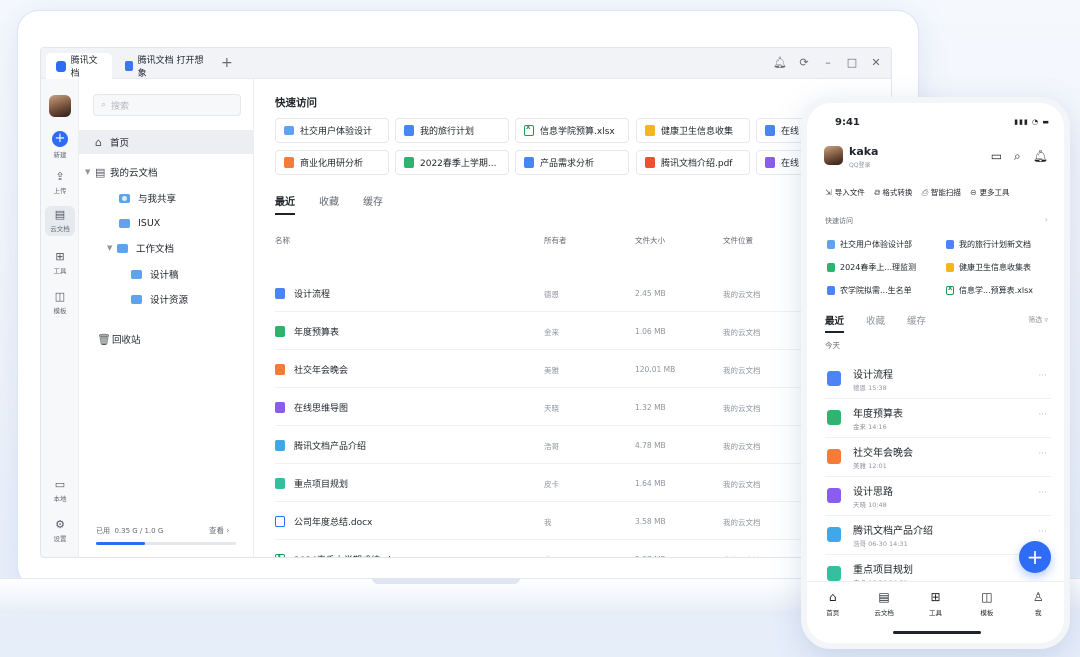  What do you see at coordinates (1038, 320) in the screenshot?
I see `filter-button: 筛选 ▿` at bounding box center [1038, 320].